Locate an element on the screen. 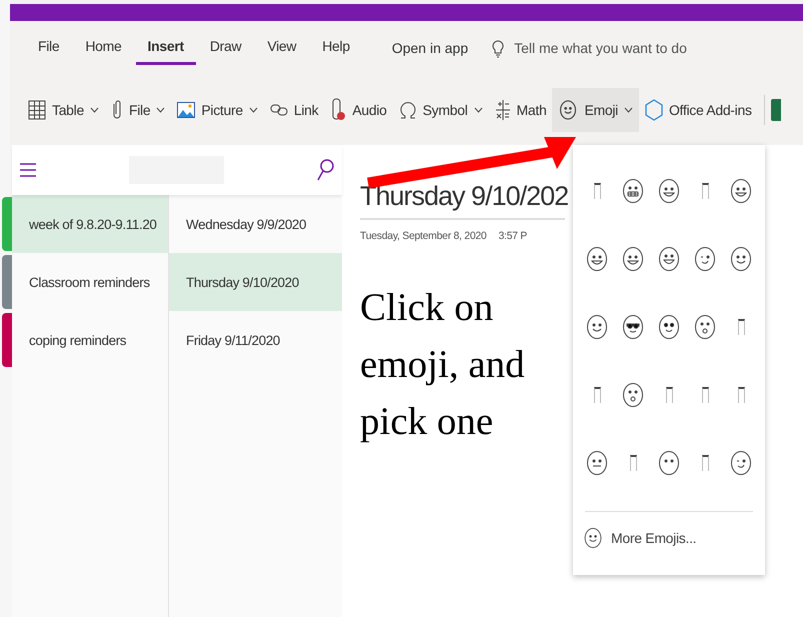 The height and width of the screenshot is (617, 803). search-icon is located at coordinates (325, 170).